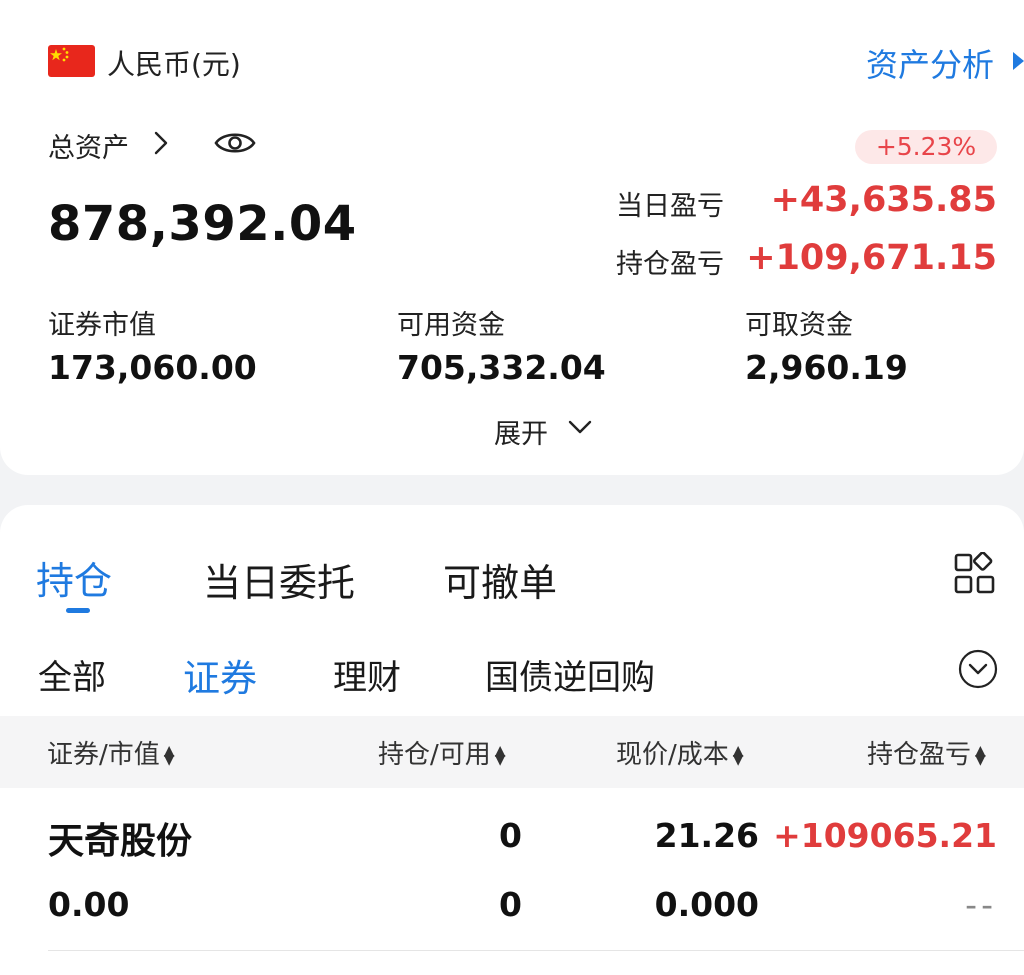 This screenshot has width=1024, height=975. Describe the element at coordinates (152, 367) in the screenshot. I see `stat-value-market-value: 173,060.00` at that location.